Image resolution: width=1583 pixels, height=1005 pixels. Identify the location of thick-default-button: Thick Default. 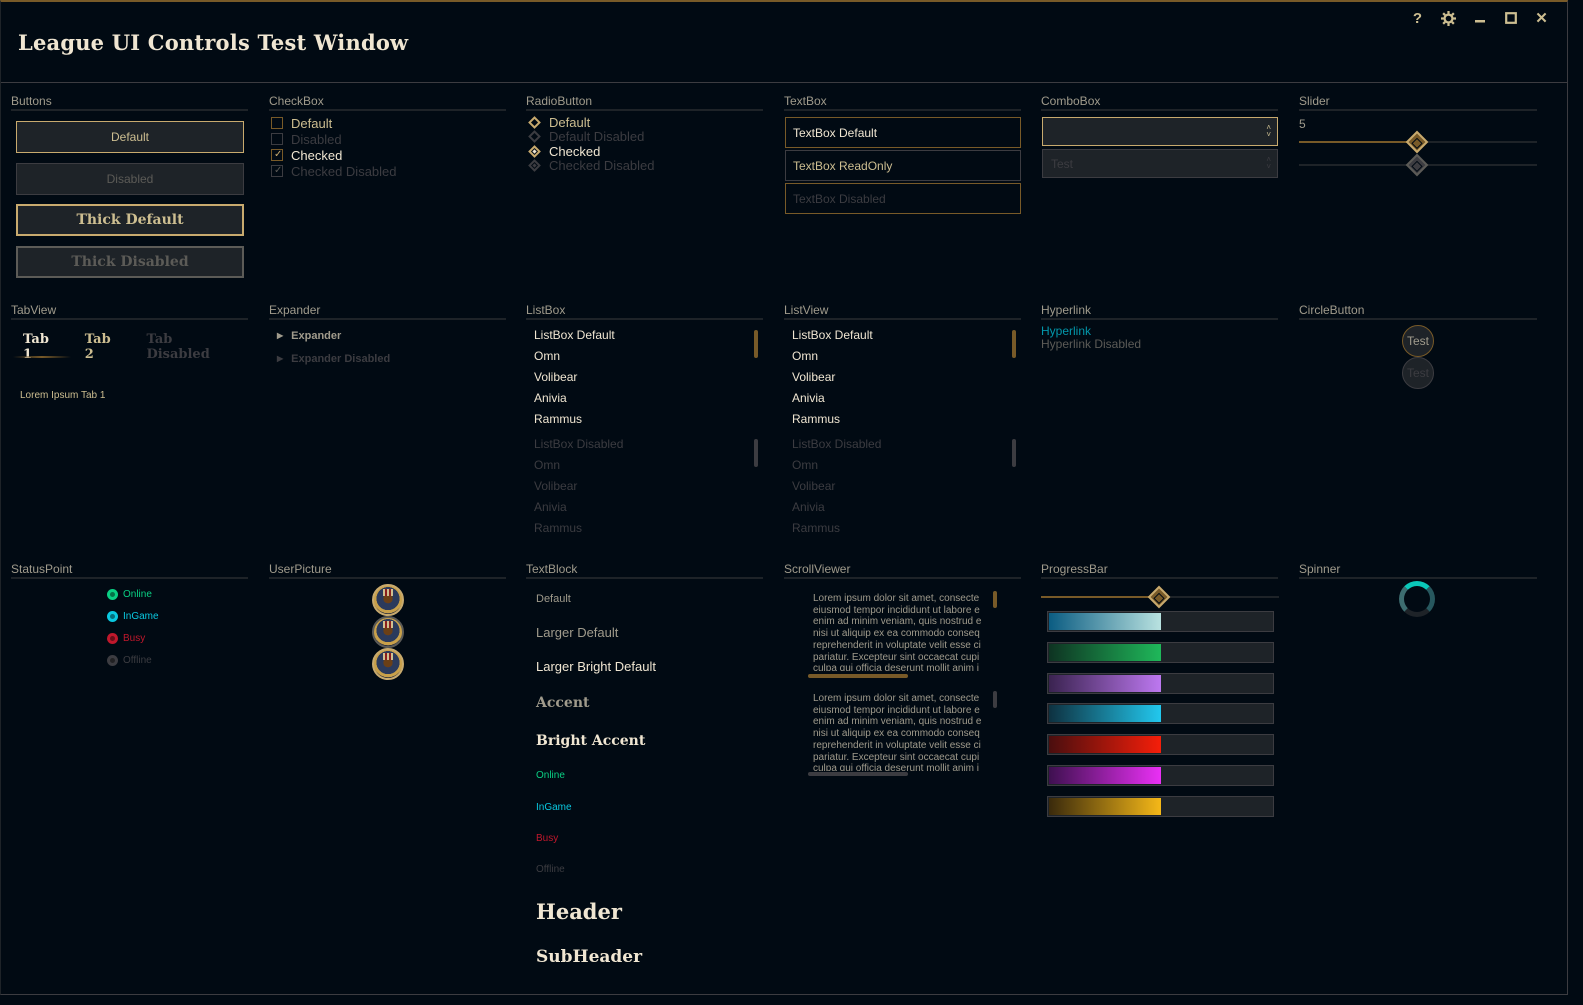
(130, 220).